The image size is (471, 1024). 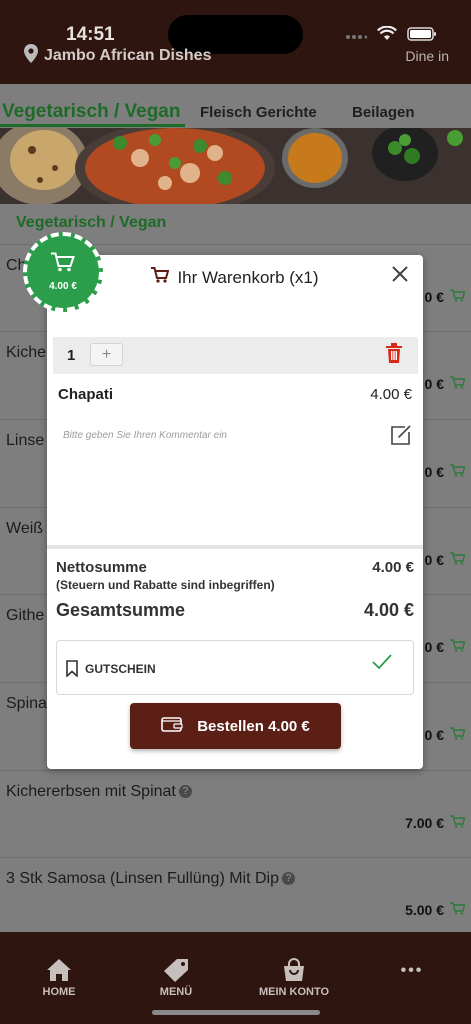 What do you see at coordinates (90, 34) in the screenshot?
I see `status-time: 14:51` at bounding box center [90, 34].